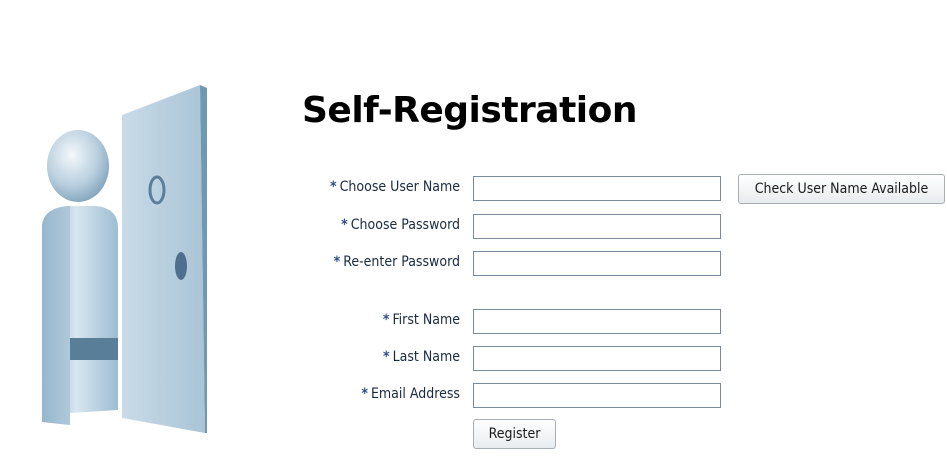  I want to click on register-button: Register, so click(514, 434).